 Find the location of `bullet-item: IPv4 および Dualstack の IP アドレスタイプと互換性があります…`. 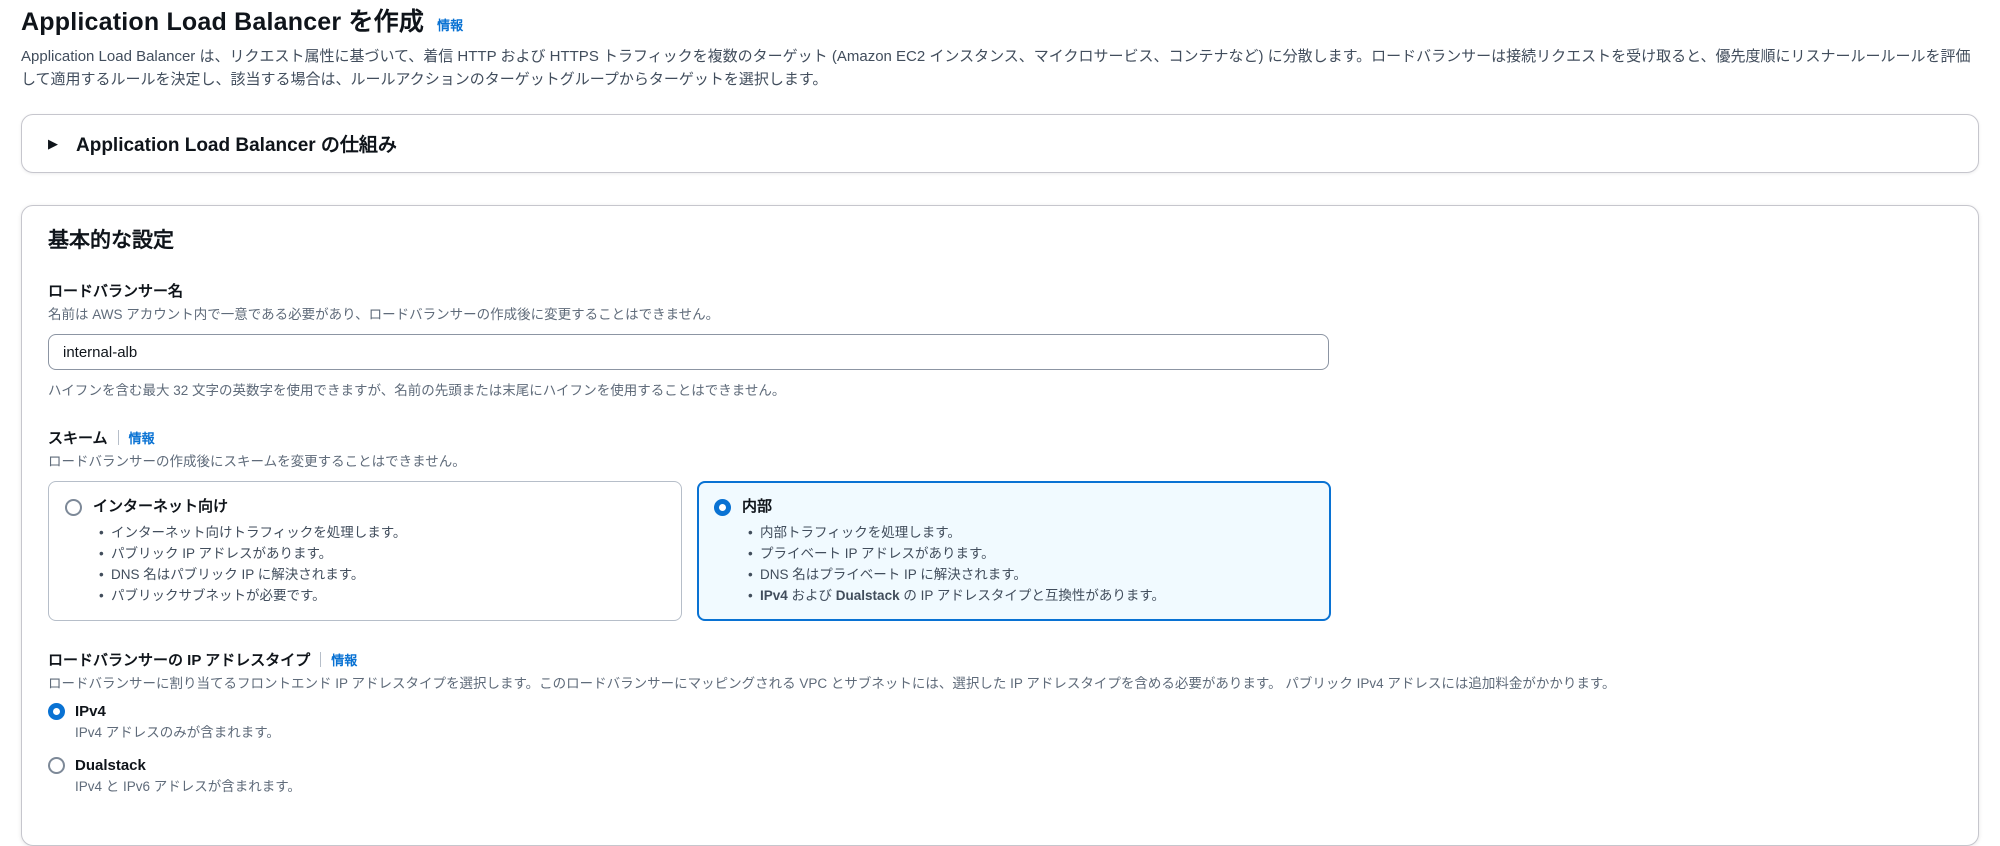

bullet-item: IPv4 および Dualstack の IP アドレスタイプと互換性があります… is located at coordinates (956, 595).